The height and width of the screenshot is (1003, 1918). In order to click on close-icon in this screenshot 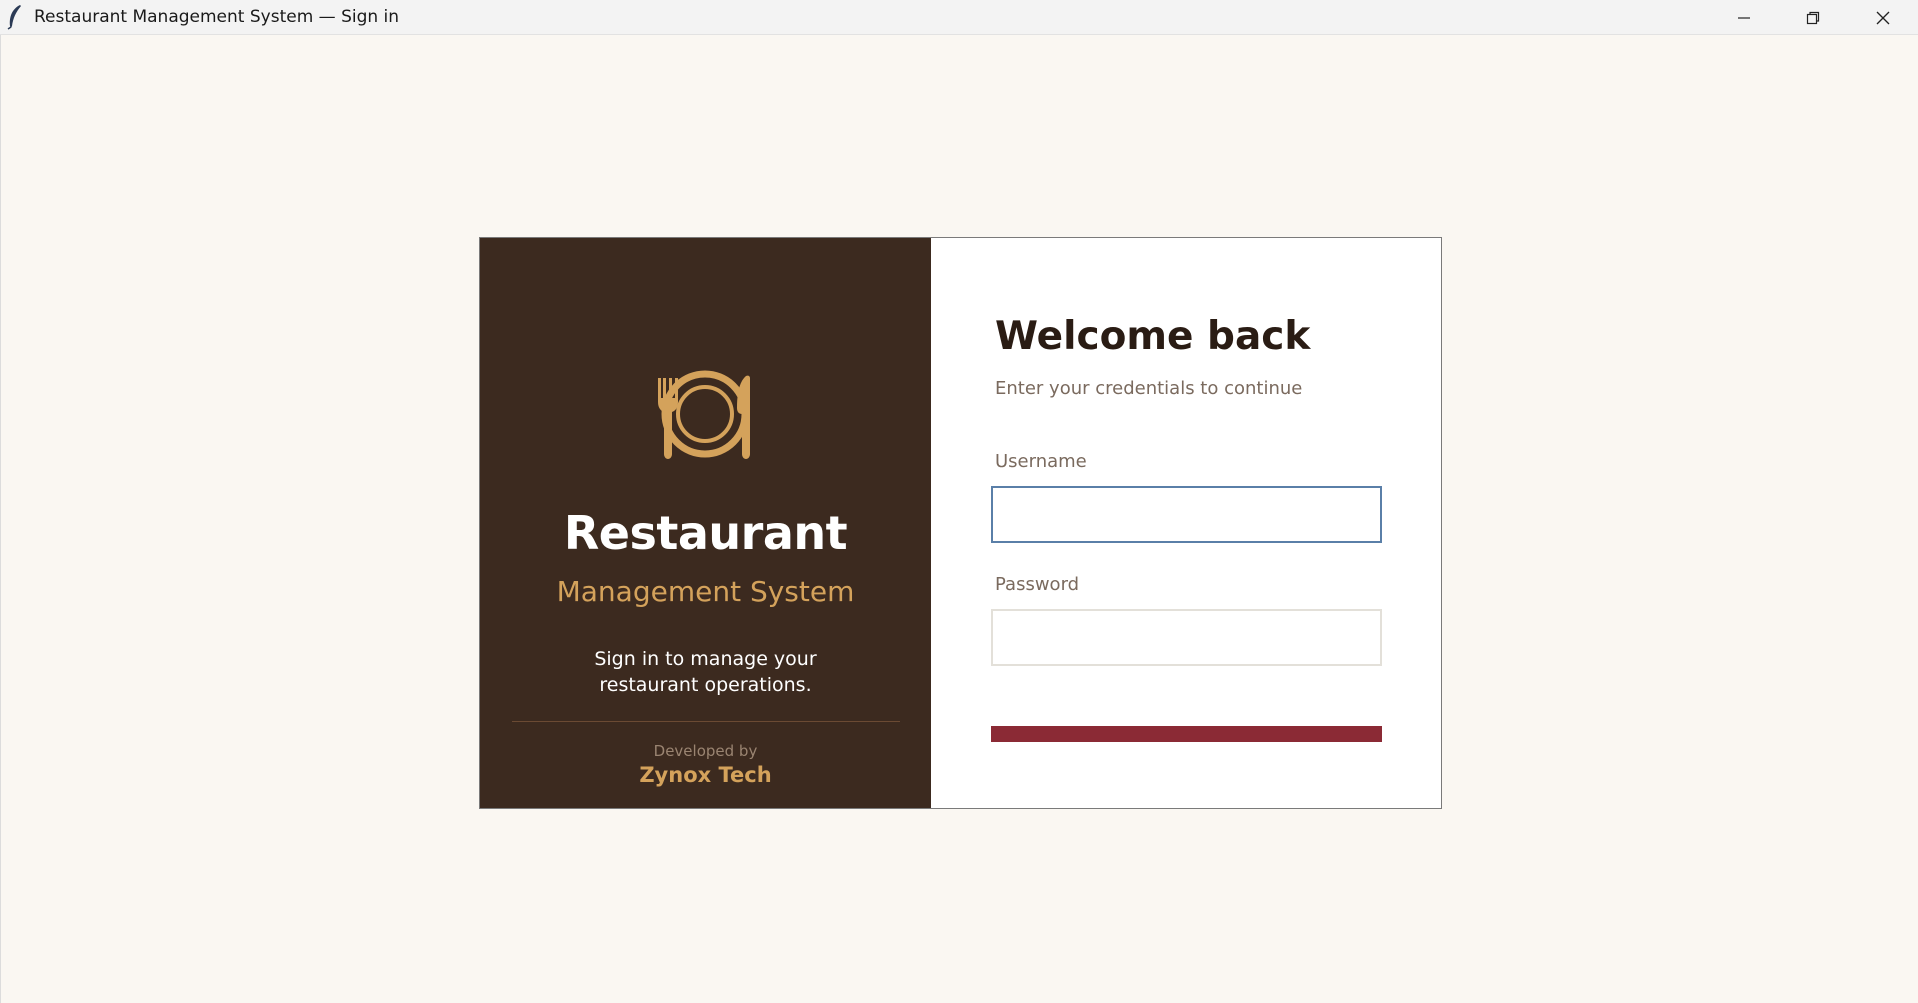, I will do `click(1883, 17)`.